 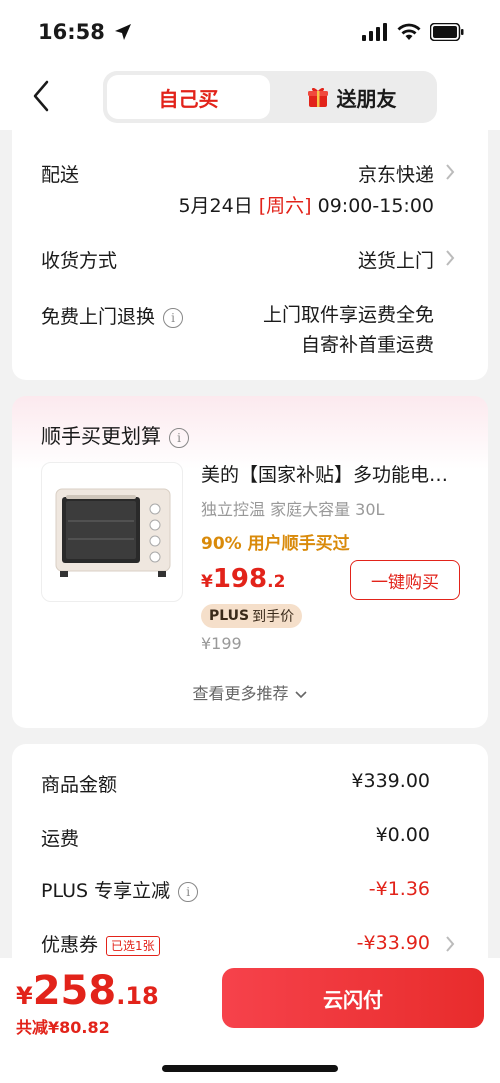 What do you see at coordinates (100, 943) in the screenshot?
I see `coupon-label-row: 优惠券 已选1张` at bounding box center [100, 943].